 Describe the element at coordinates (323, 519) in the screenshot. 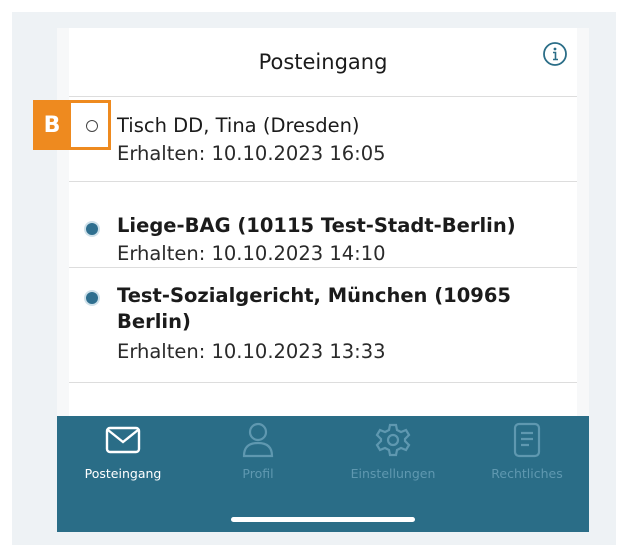

I see `home-indicator` at that location.